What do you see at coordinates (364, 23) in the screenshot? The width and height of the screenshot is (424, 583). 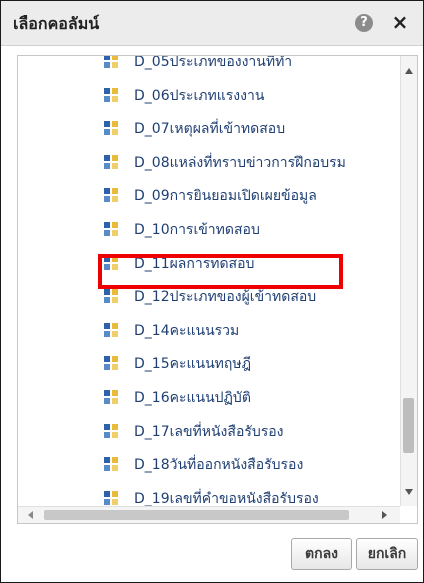 I see `question-icon: ?` at bounding box center [364, 23].